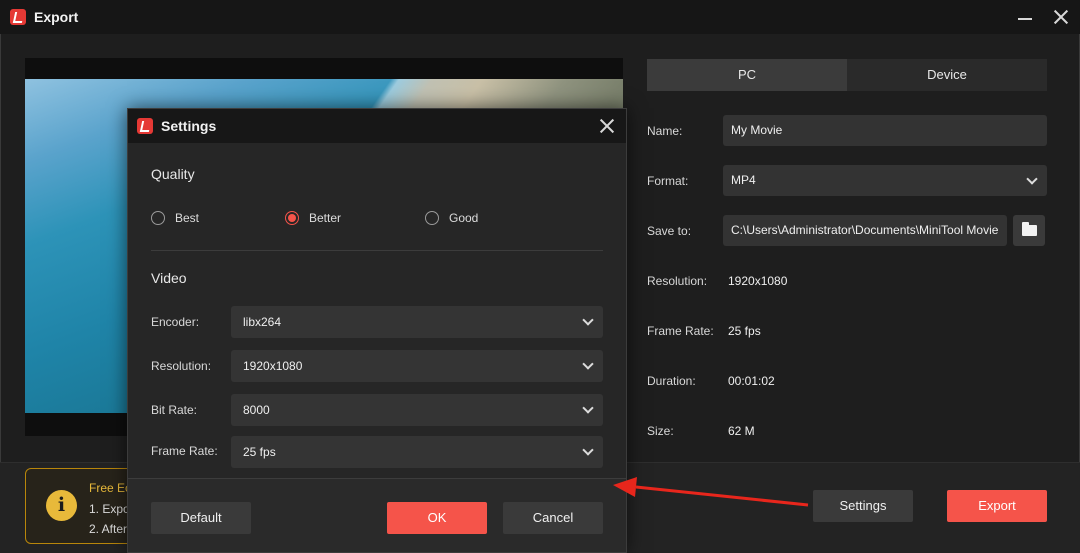  Describe the element at coordinates (201, 518) in the screenshot. I see `default-button: Default` at that location.